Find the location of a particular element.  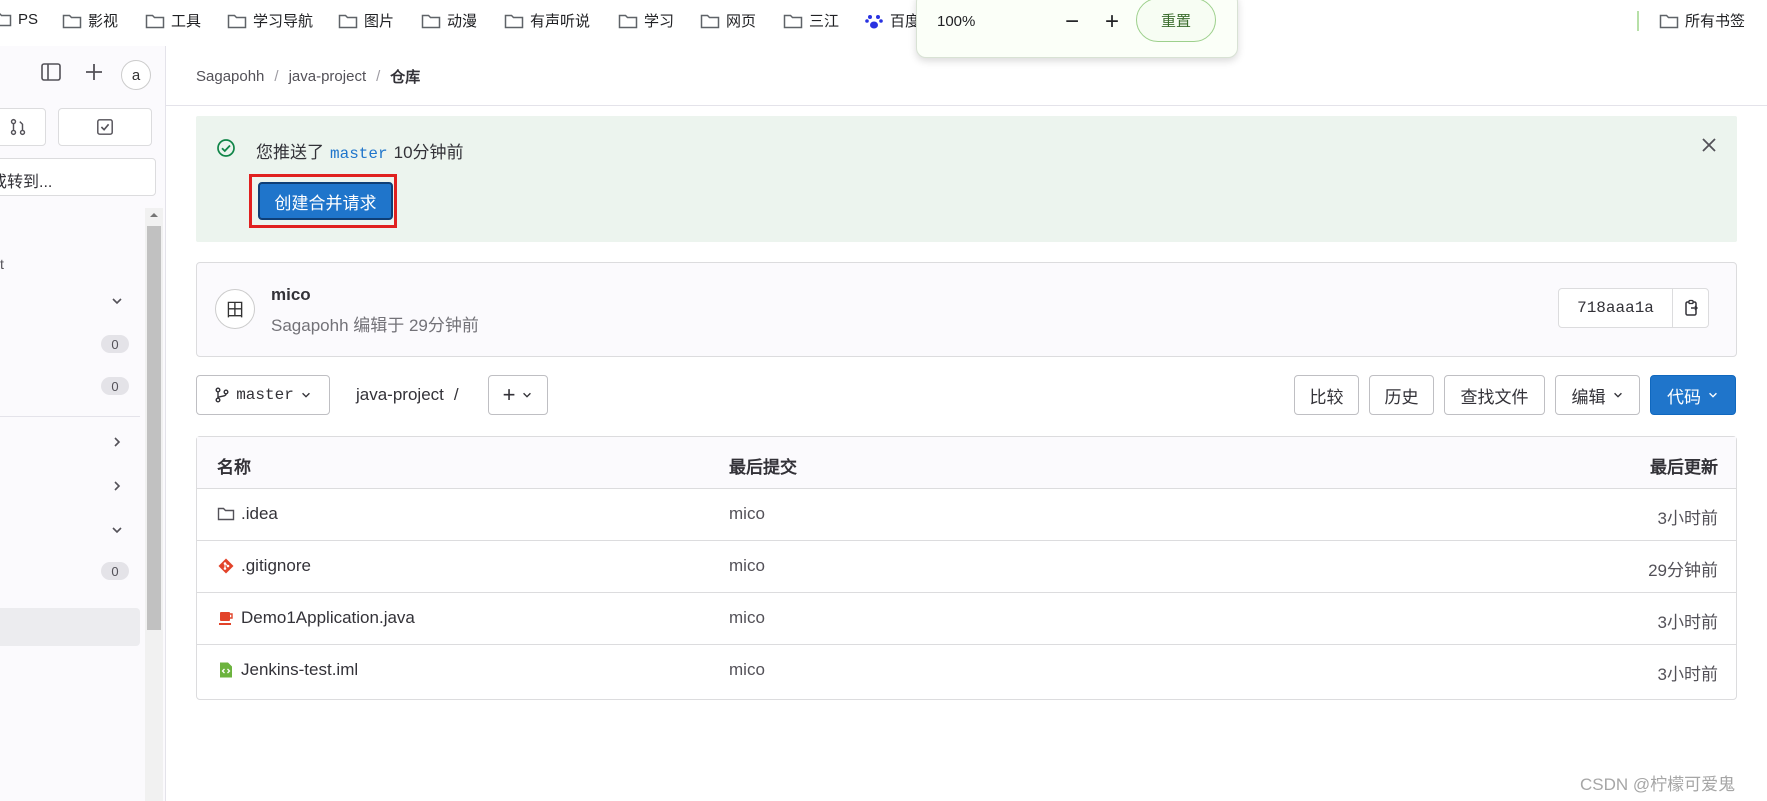

bookmark-movies: 影视 is located at coordinates (90, 20).